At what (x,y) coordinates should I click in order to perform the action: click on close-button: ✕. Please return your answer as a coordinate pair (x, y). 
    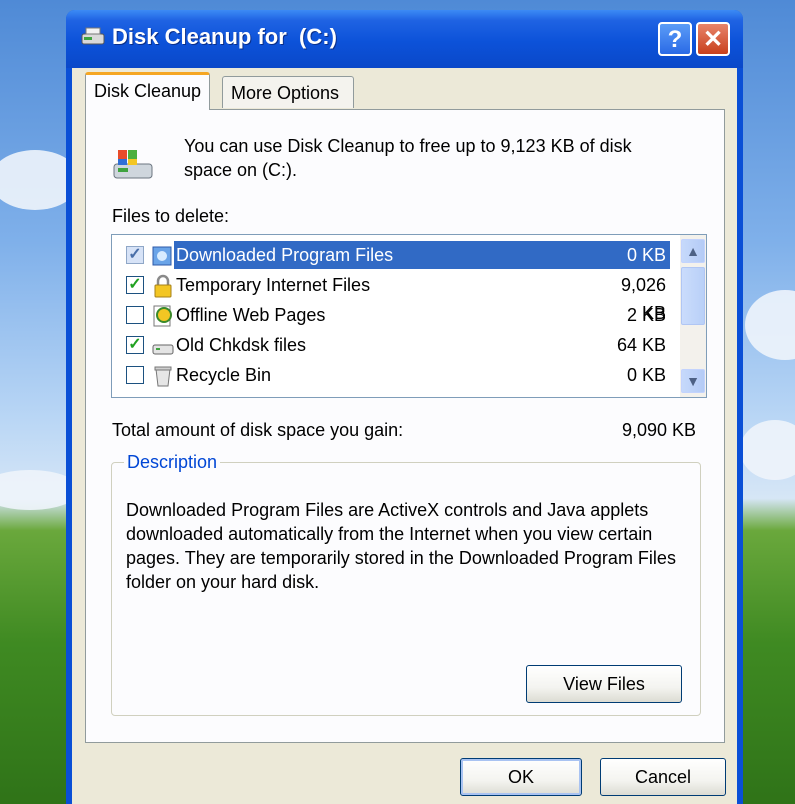
    Looking at the image, I should click on (713, 39).